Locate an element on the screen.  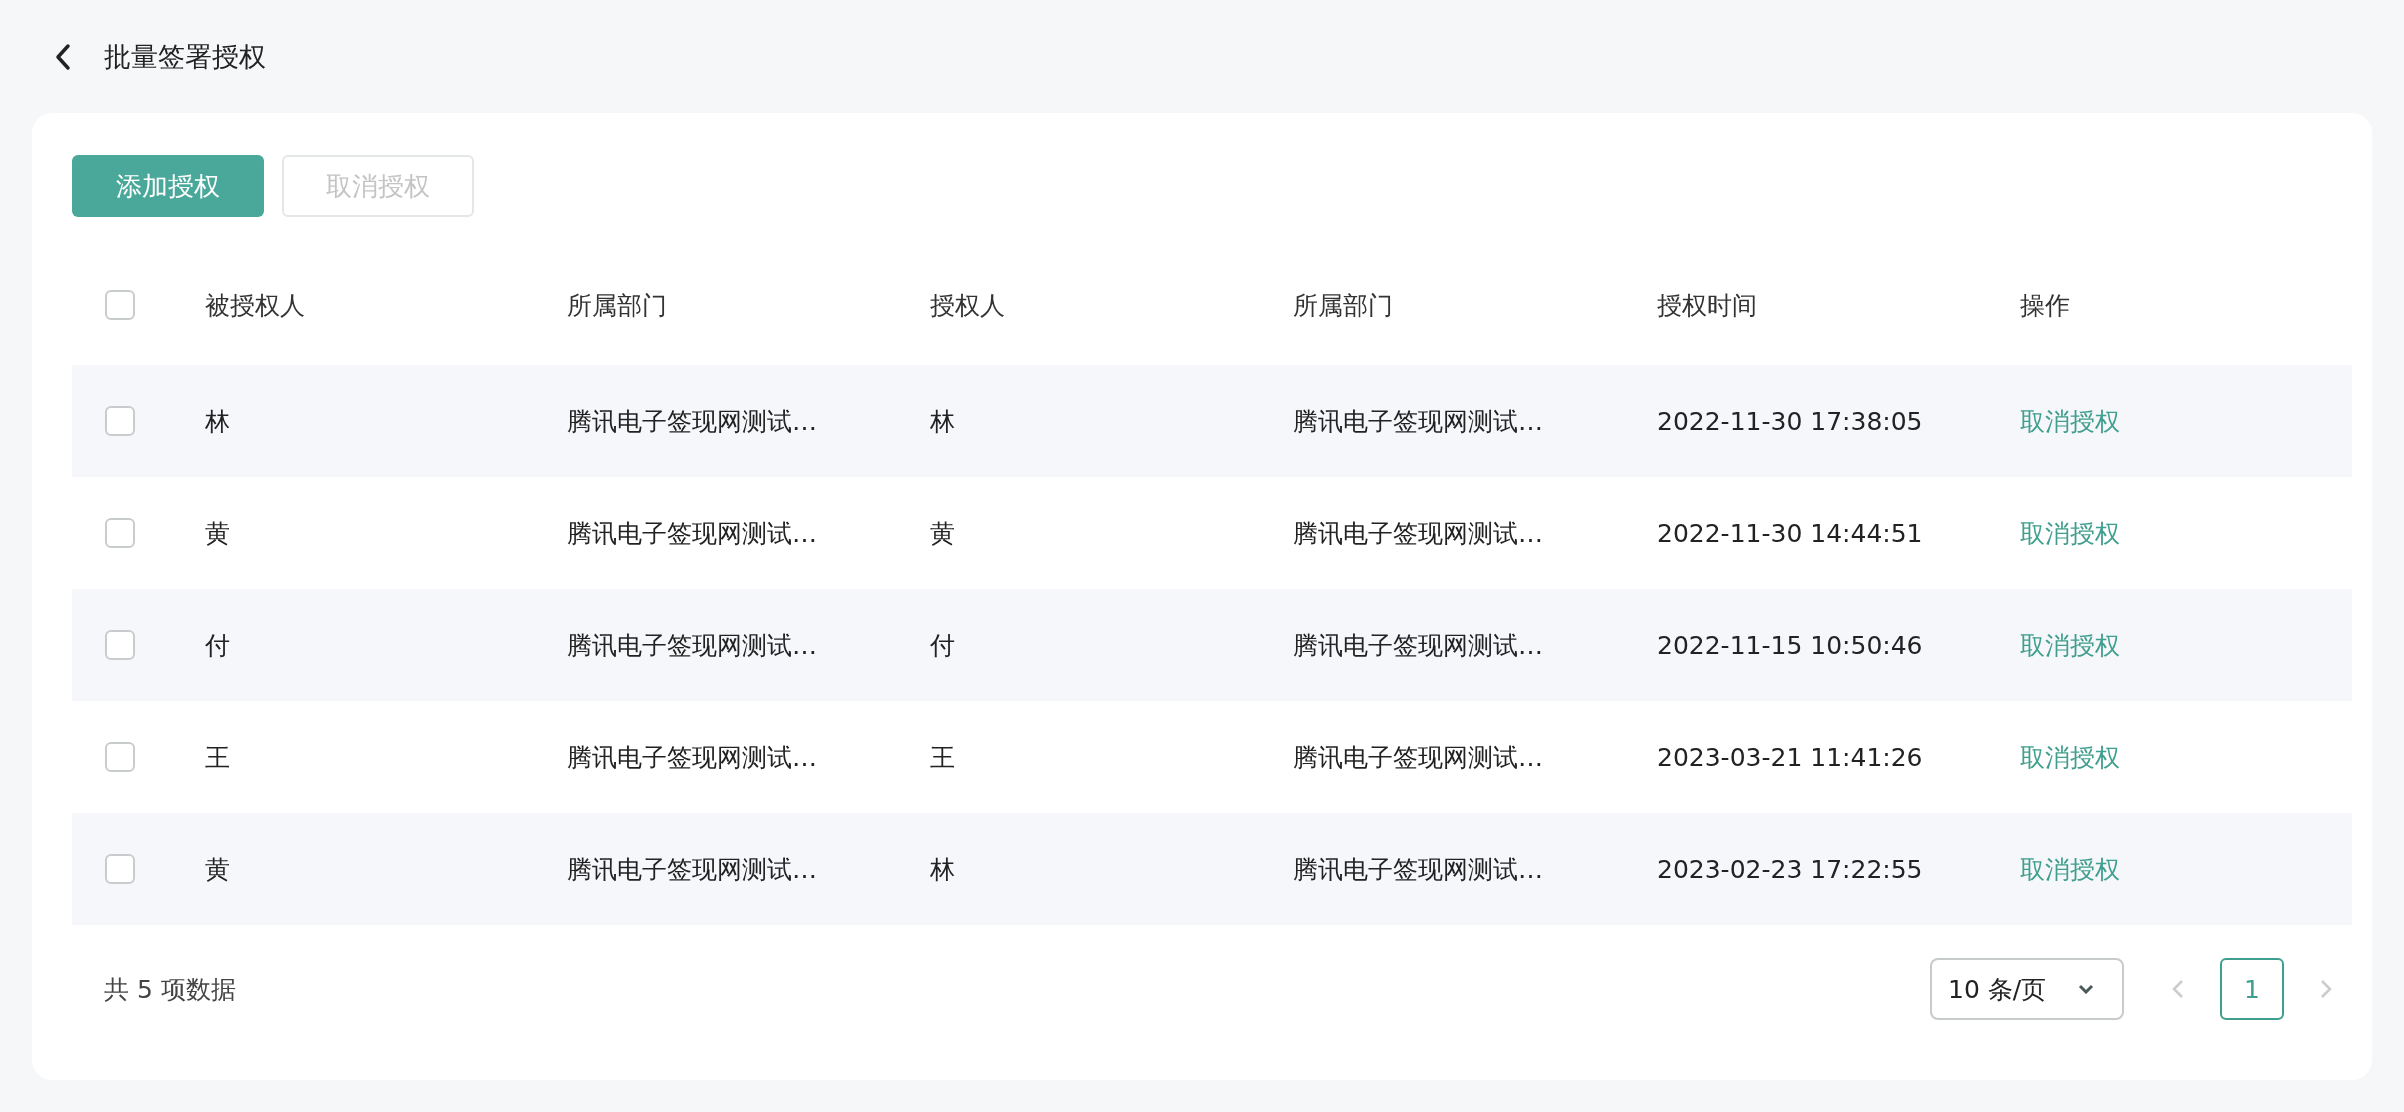
table-cell: 2023-03-21 11:41:26 is located at coordinates (1790, 757).